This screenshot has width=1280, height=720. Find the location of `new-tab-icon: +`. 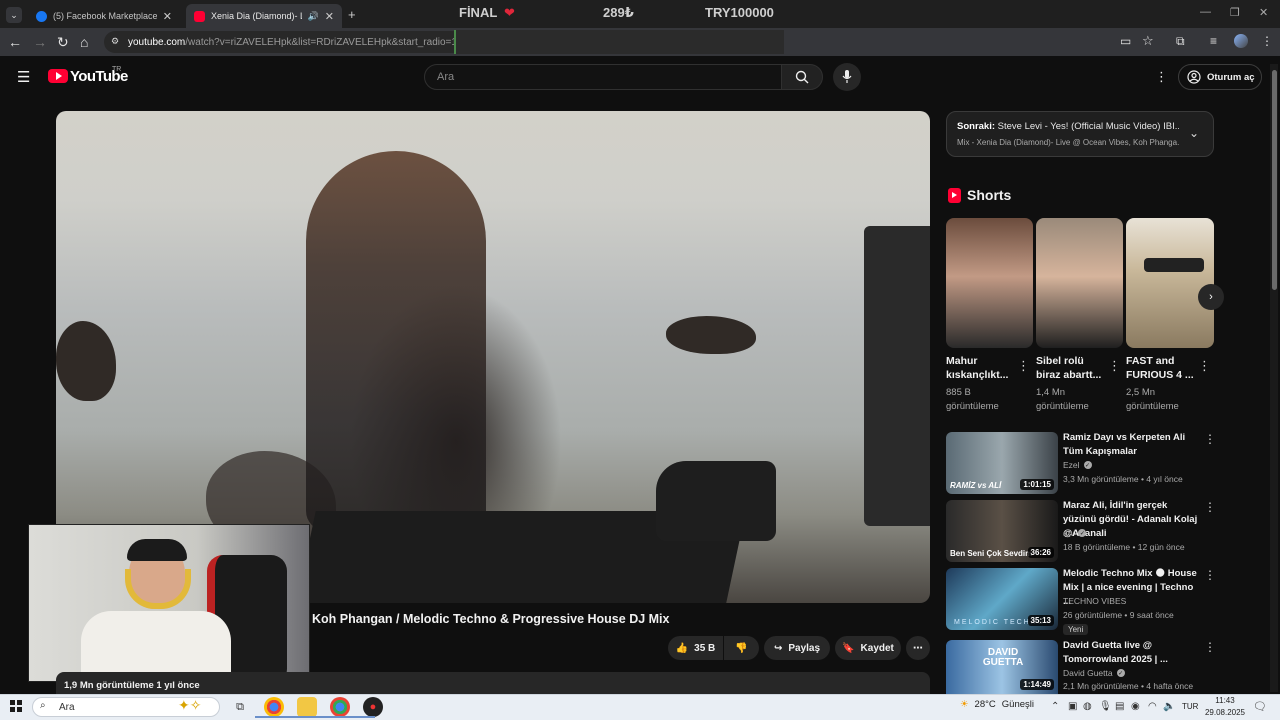

new-tab-icon: + is located at coordinates (352, 14).